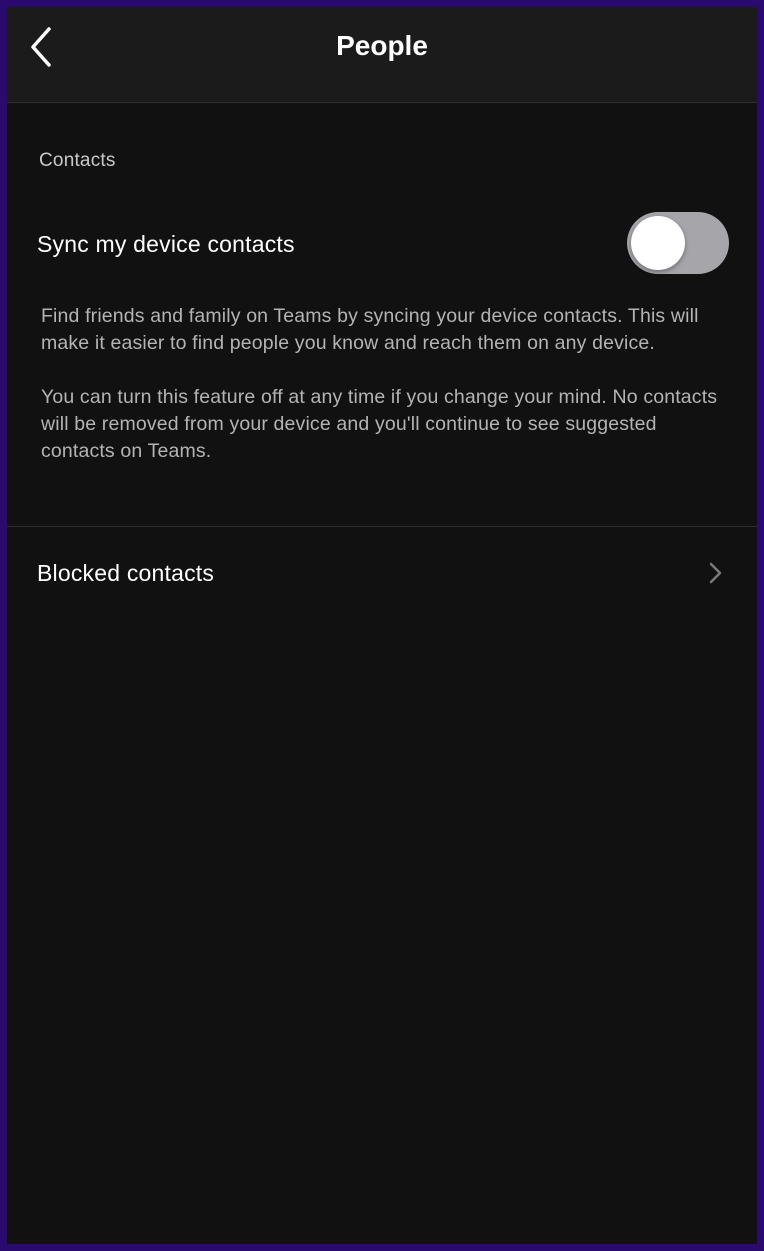 Image resolution: width=764 pixels, height=1251 pixels. What do you see at coordinates (658, 243) in the screenshot?
I see `toggle-knob` at bounding box center [658, 243].